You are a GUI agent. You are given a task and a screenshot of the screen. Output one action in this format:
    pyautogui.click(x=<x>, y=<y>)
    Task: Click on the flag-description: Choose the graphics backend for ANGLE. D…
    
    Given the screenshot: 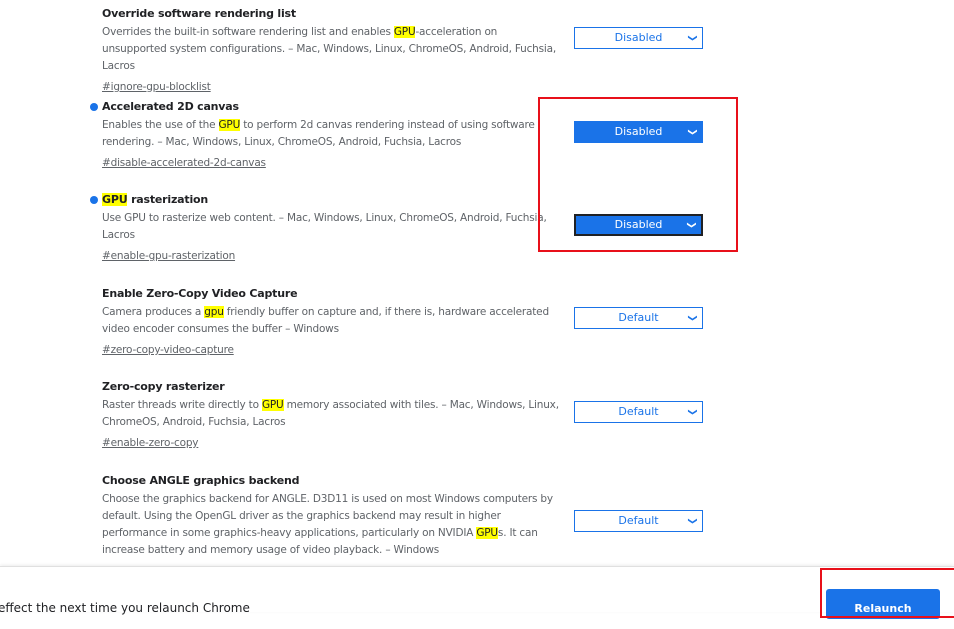 What is the action you would take?
    pyautogui.click(x=332, y=525)
    